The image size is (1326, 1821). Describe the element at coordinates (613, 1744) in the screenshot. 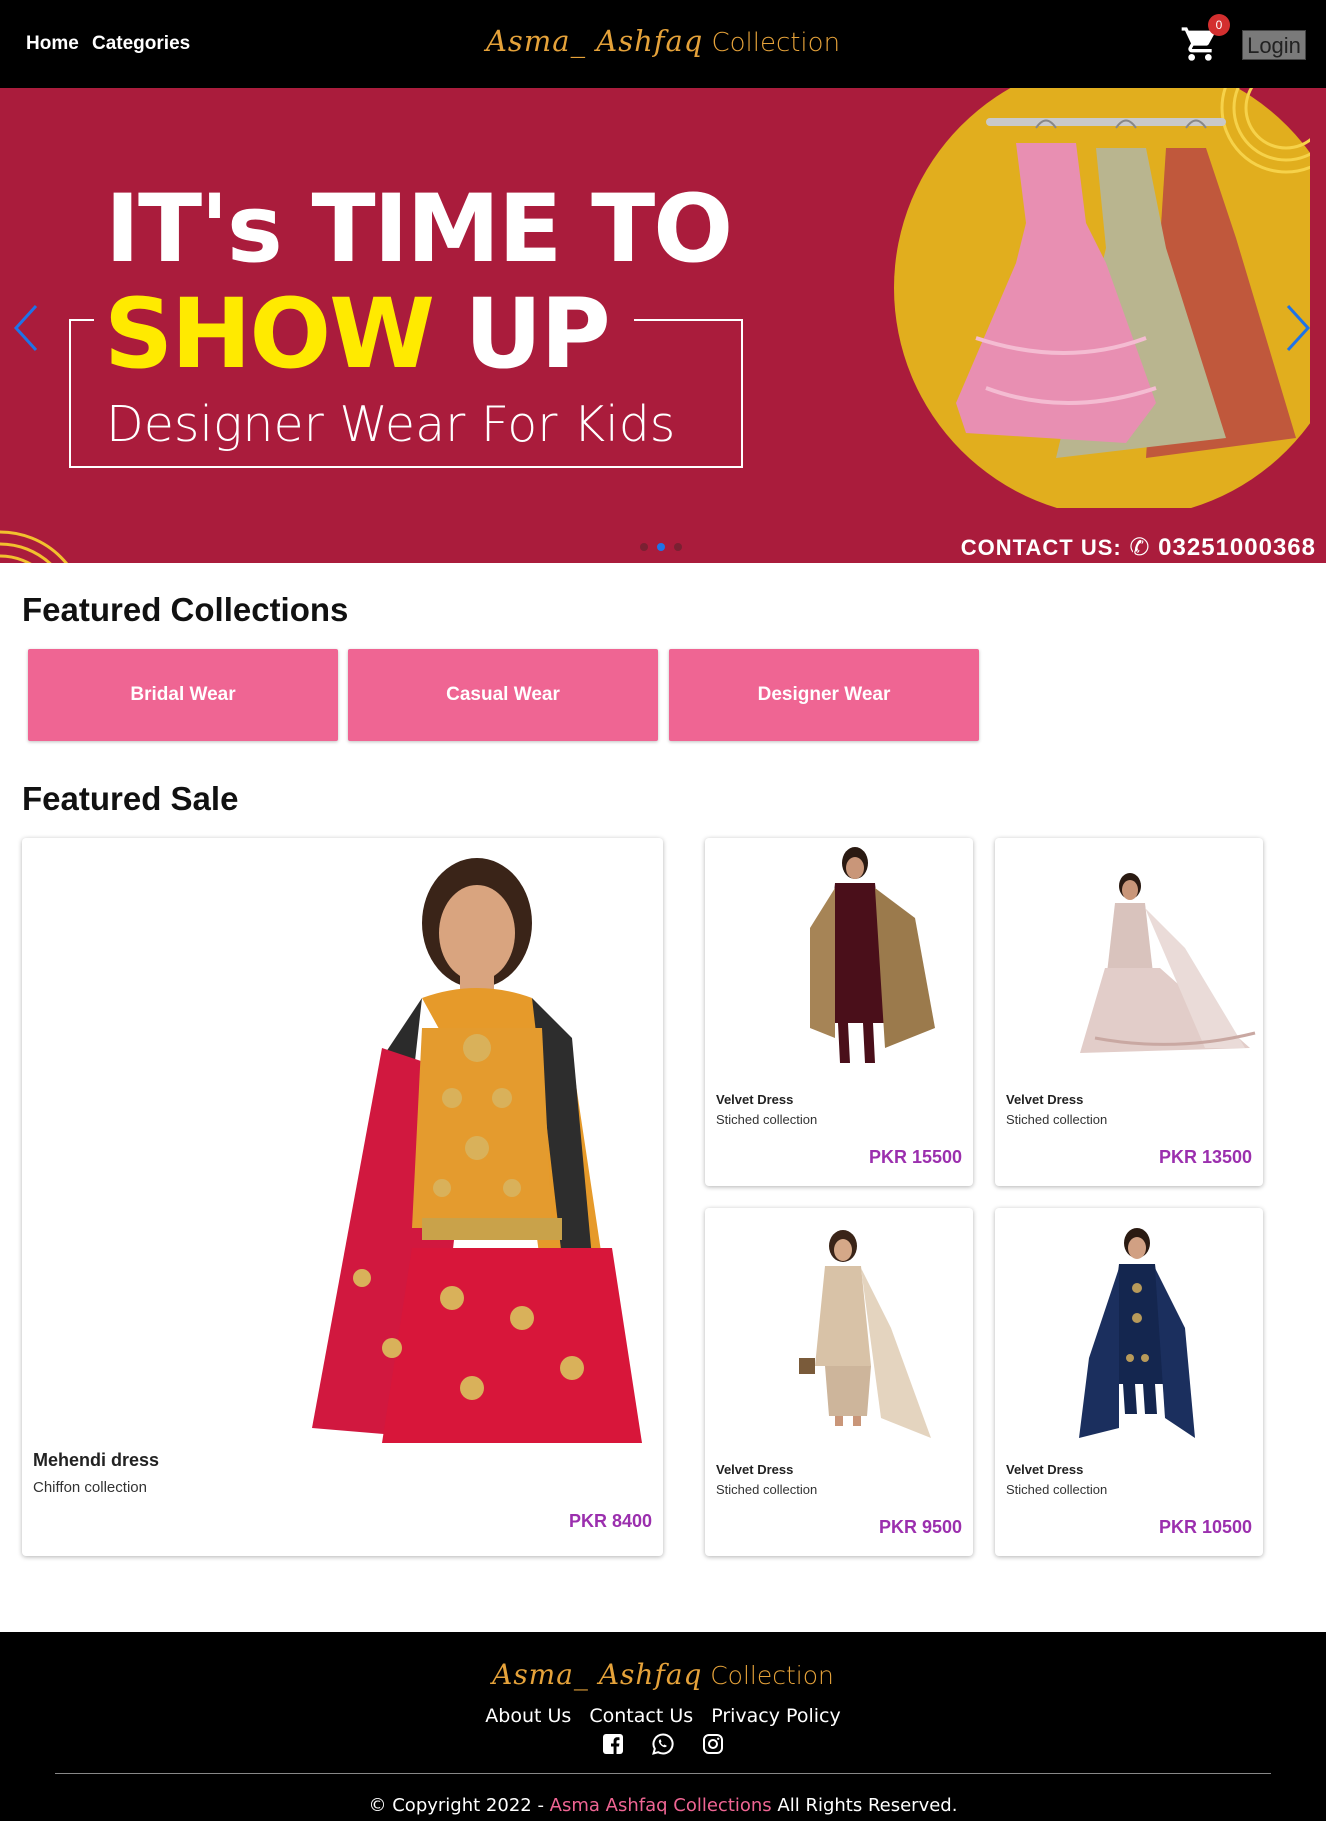

I see `facebook-icon` at that location.